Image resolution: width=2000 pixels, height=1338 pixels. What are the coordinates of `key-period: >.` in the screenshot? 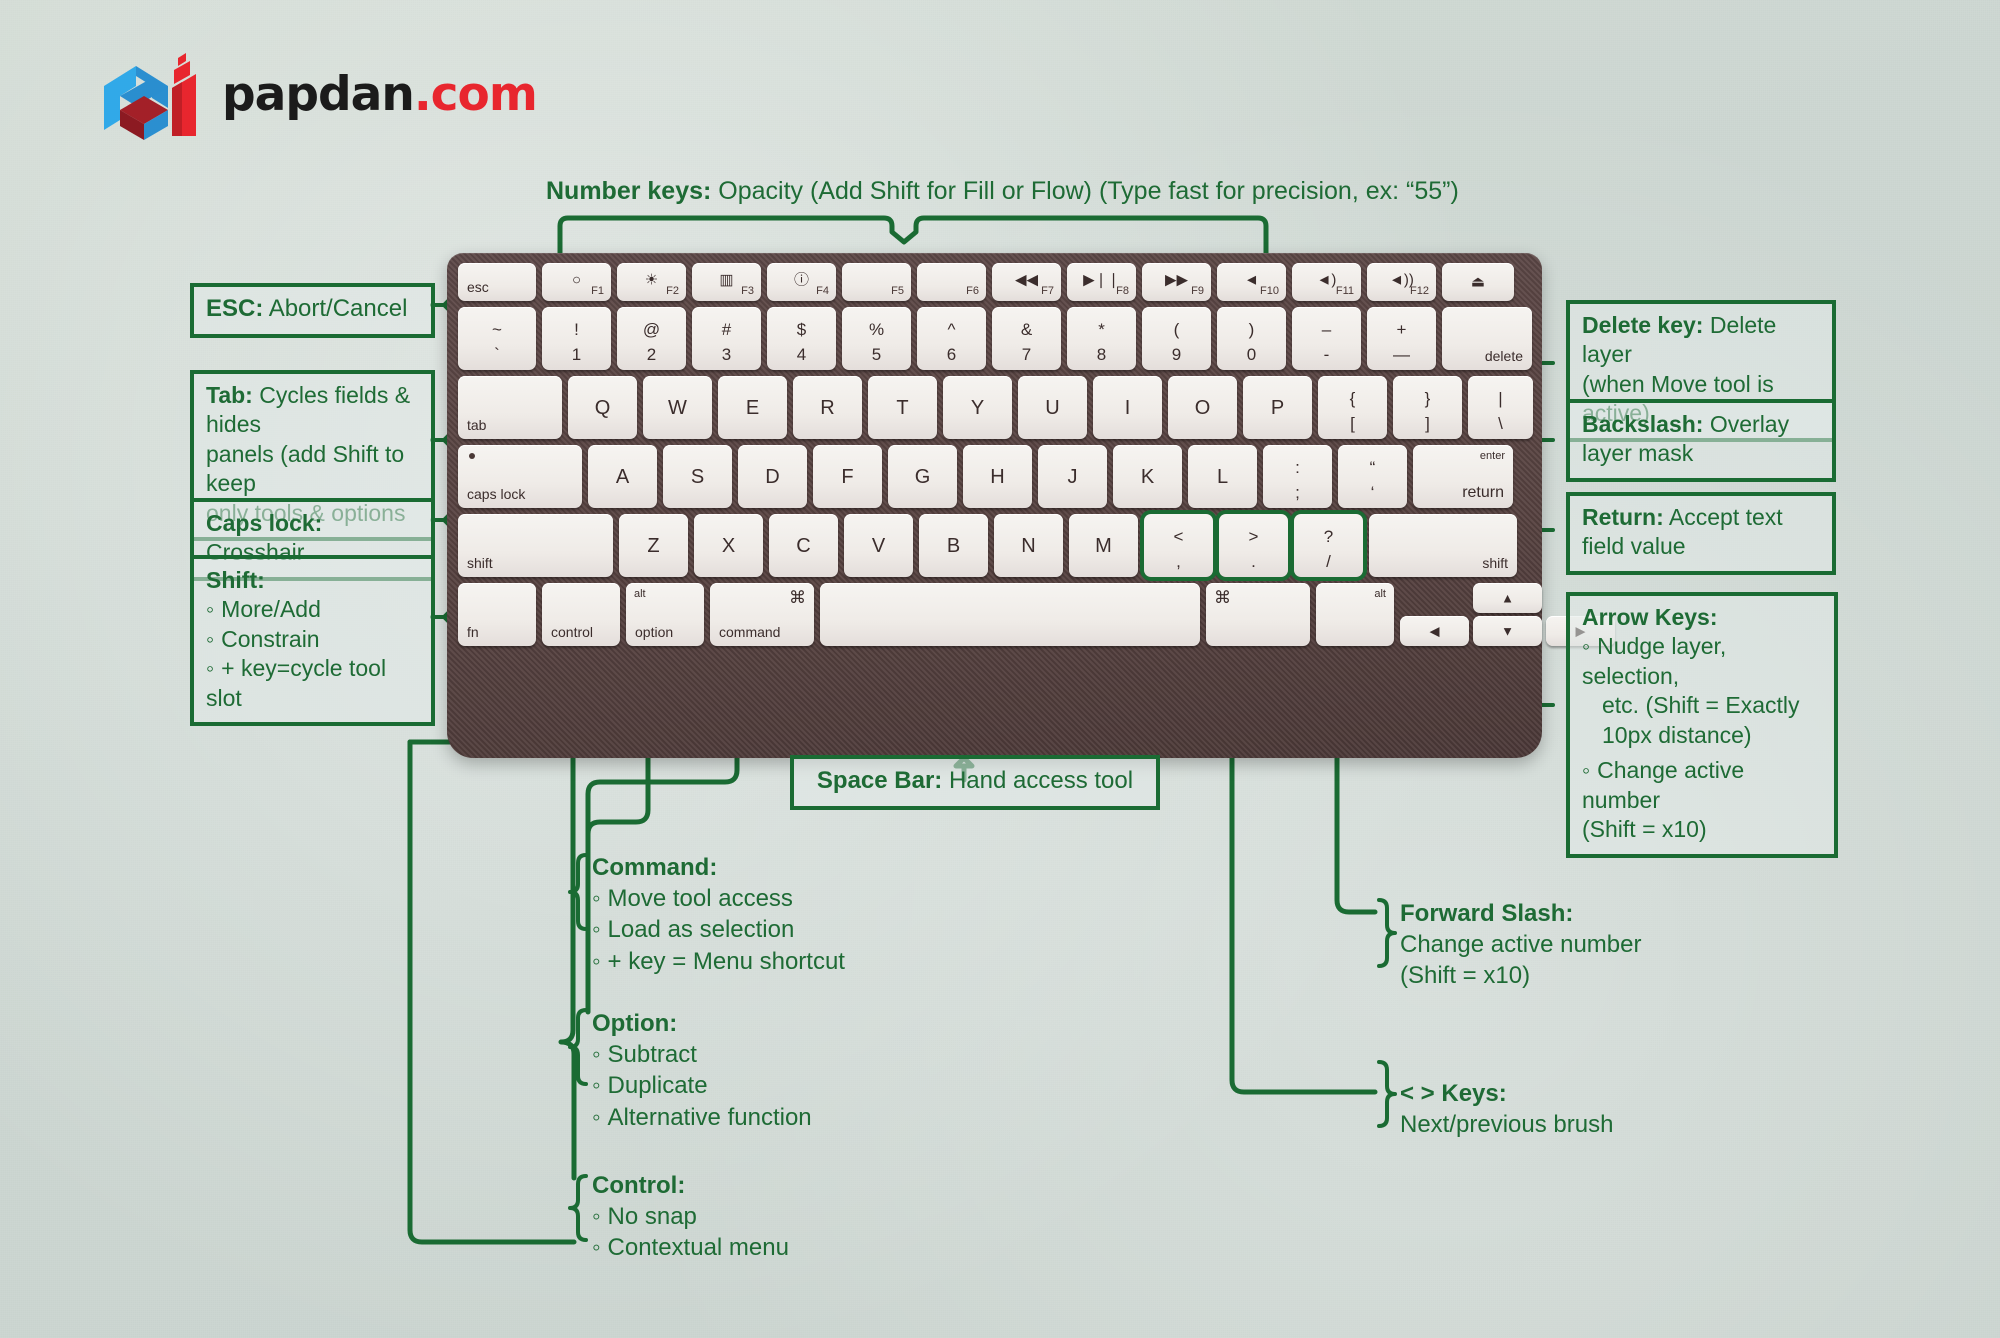 It's located at (1253, 545).